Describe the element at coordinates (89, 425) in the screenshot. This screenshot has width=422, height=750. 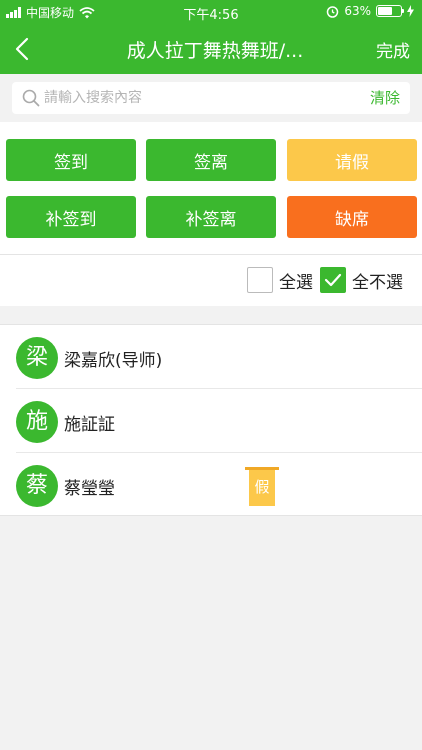
I see `student-name: 施証証` at that location.